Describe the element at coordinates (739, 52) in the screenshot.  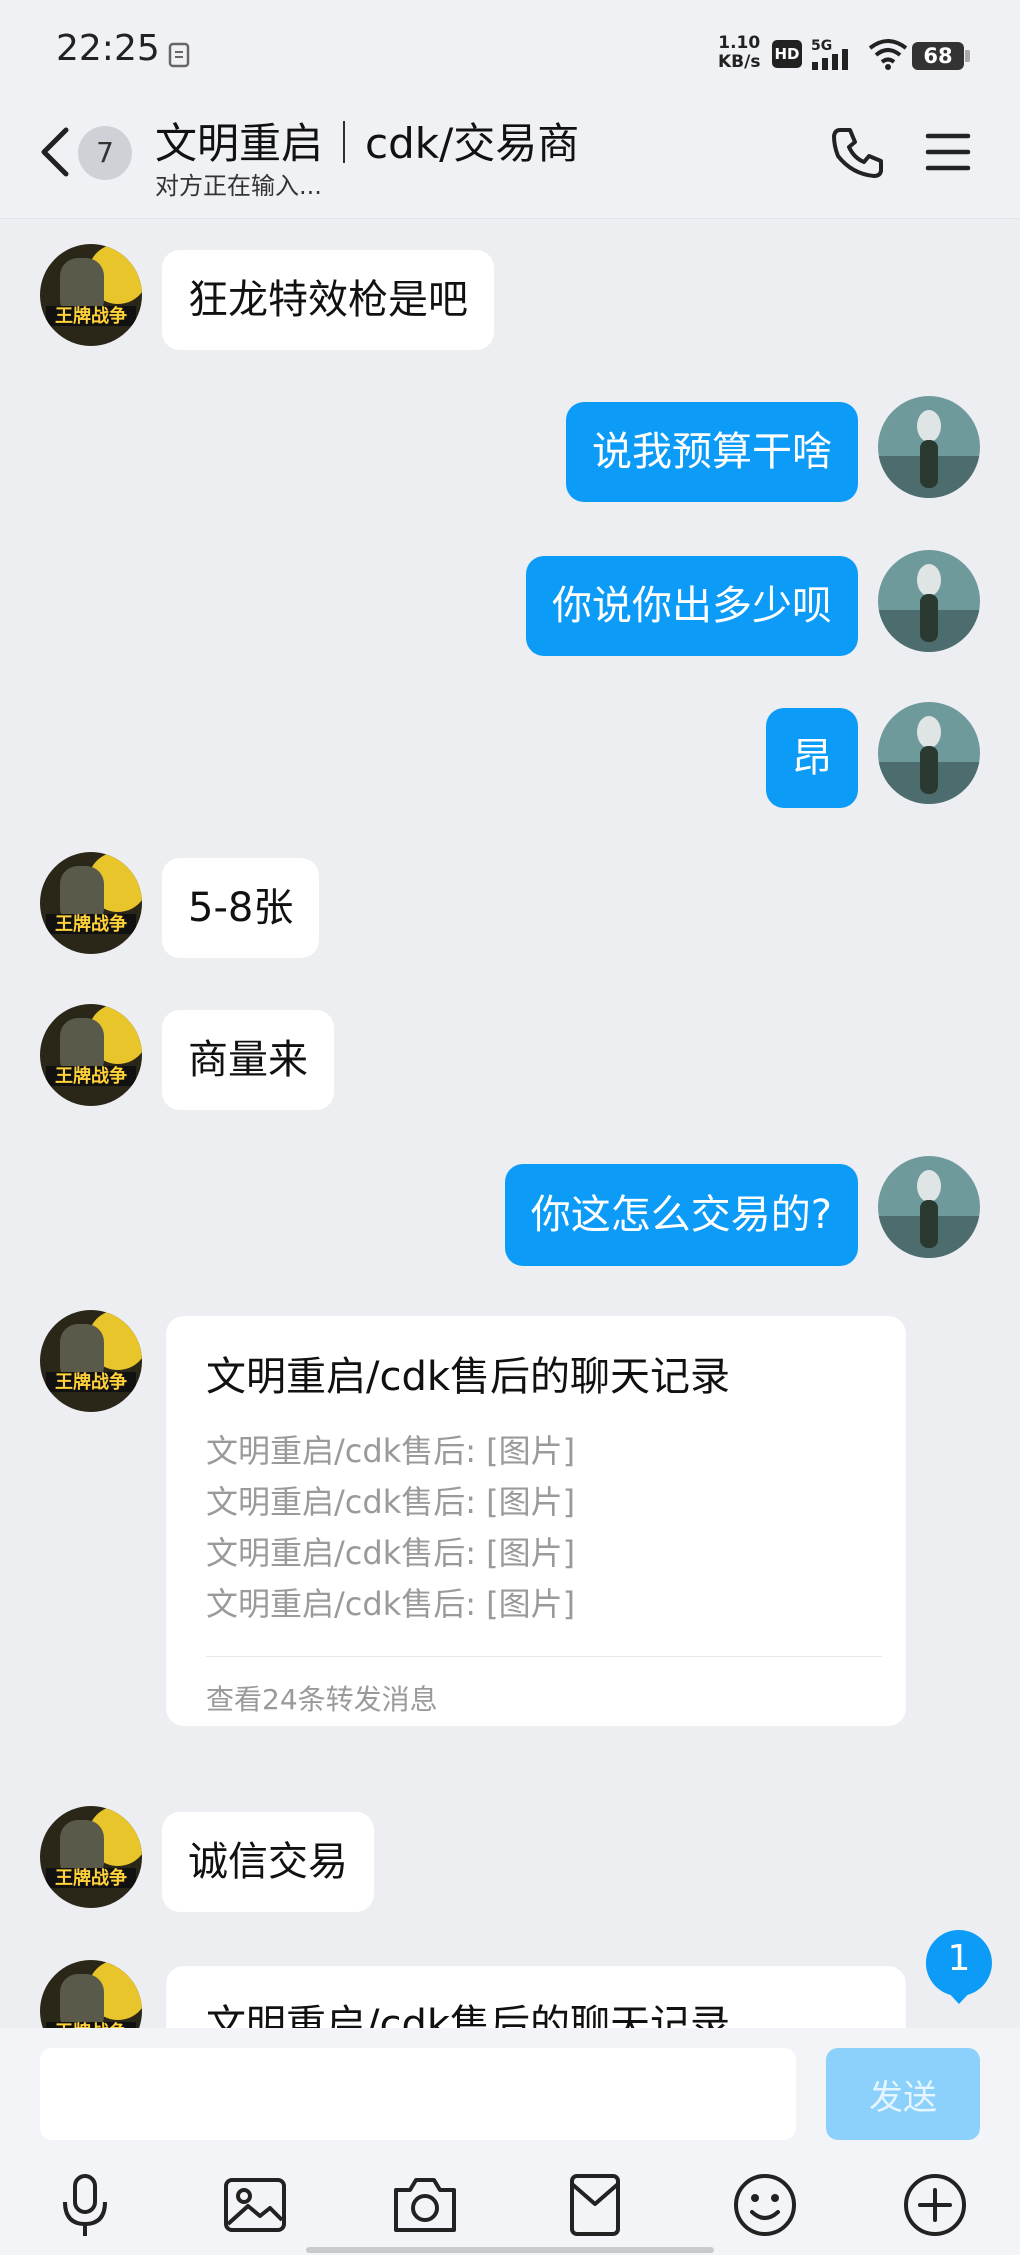
I see `network-speed: 1.10 KB/s` at that location.